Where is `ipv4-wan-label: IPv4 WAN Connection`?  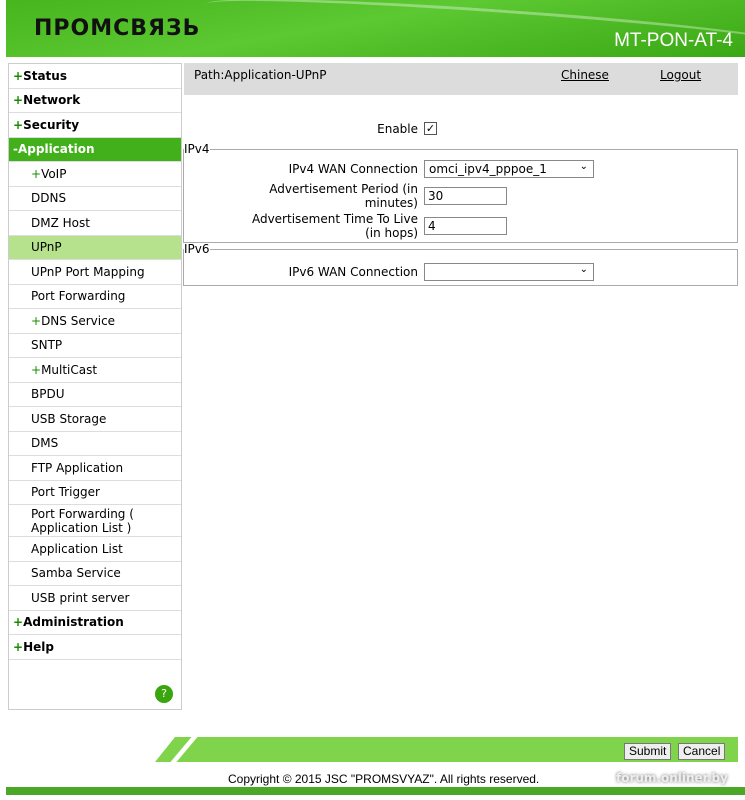
ipv4-wan-label: IPv4 WAN Connection is located at coordinates (353, 169).